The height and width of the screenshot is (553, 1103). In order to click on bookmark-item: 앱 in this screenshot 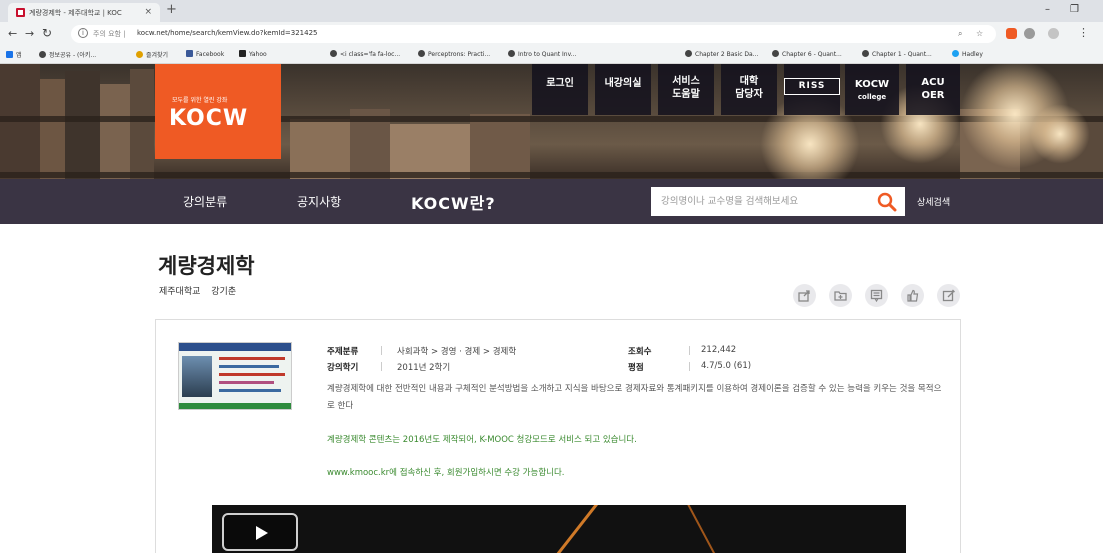, I will do `click(14, 54)`.